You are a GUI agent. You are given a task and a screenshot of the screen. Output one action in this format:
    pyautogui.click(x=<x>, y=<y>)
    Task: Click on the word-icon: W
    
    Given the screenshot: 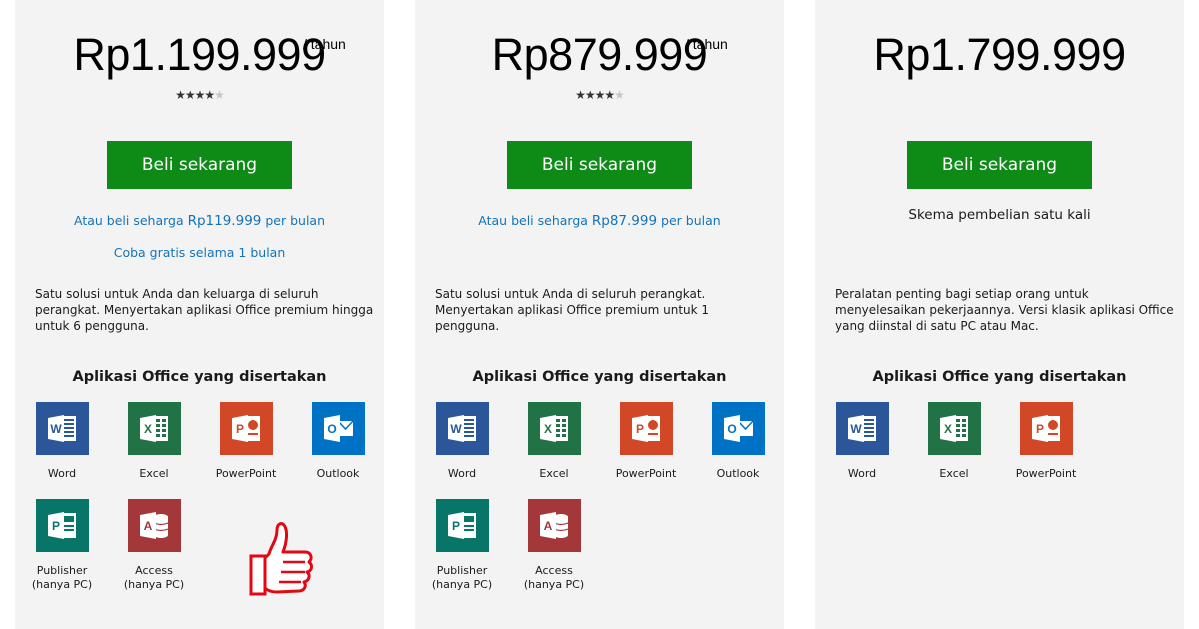 What is the action you would take?
    pyautogui.click(x=462, y=428)
    